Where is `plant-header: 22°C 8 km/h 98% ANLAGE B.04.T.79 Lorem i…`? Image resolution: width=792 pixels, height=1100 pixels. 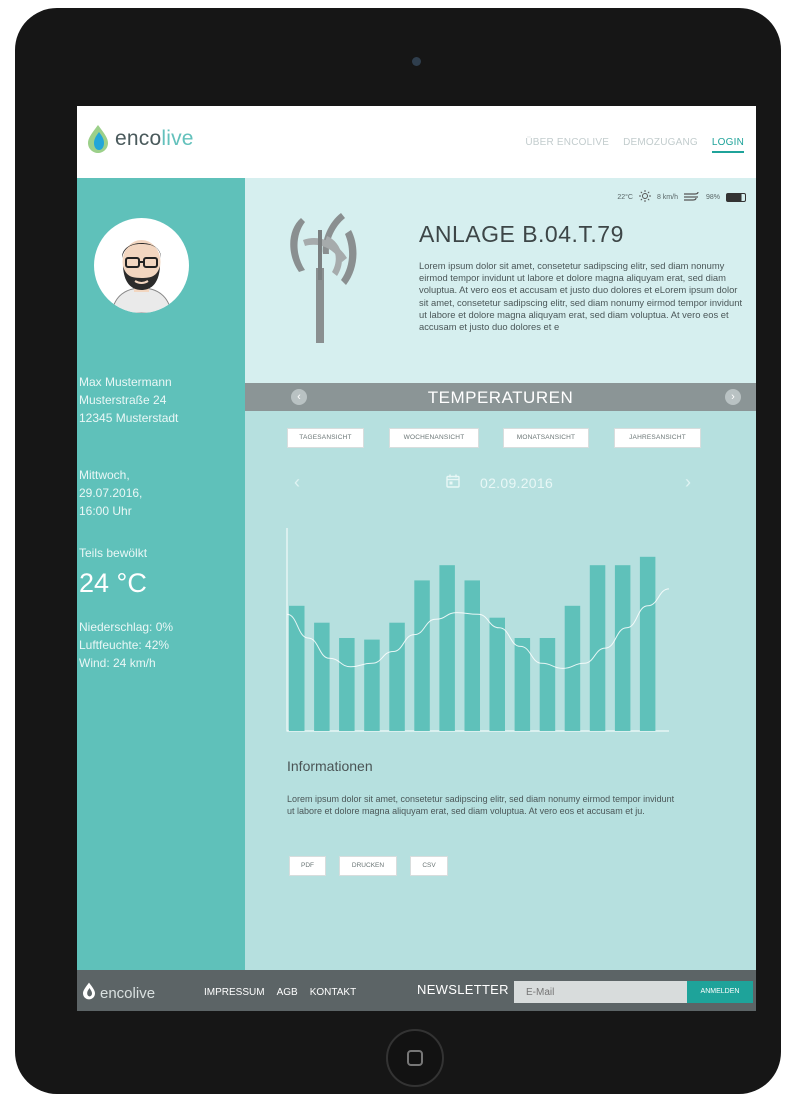
plant-header: 22°C 8 km/h 98% ANLAGE B.04.T.79 Lorem i… is located at coordinates (500, 280).